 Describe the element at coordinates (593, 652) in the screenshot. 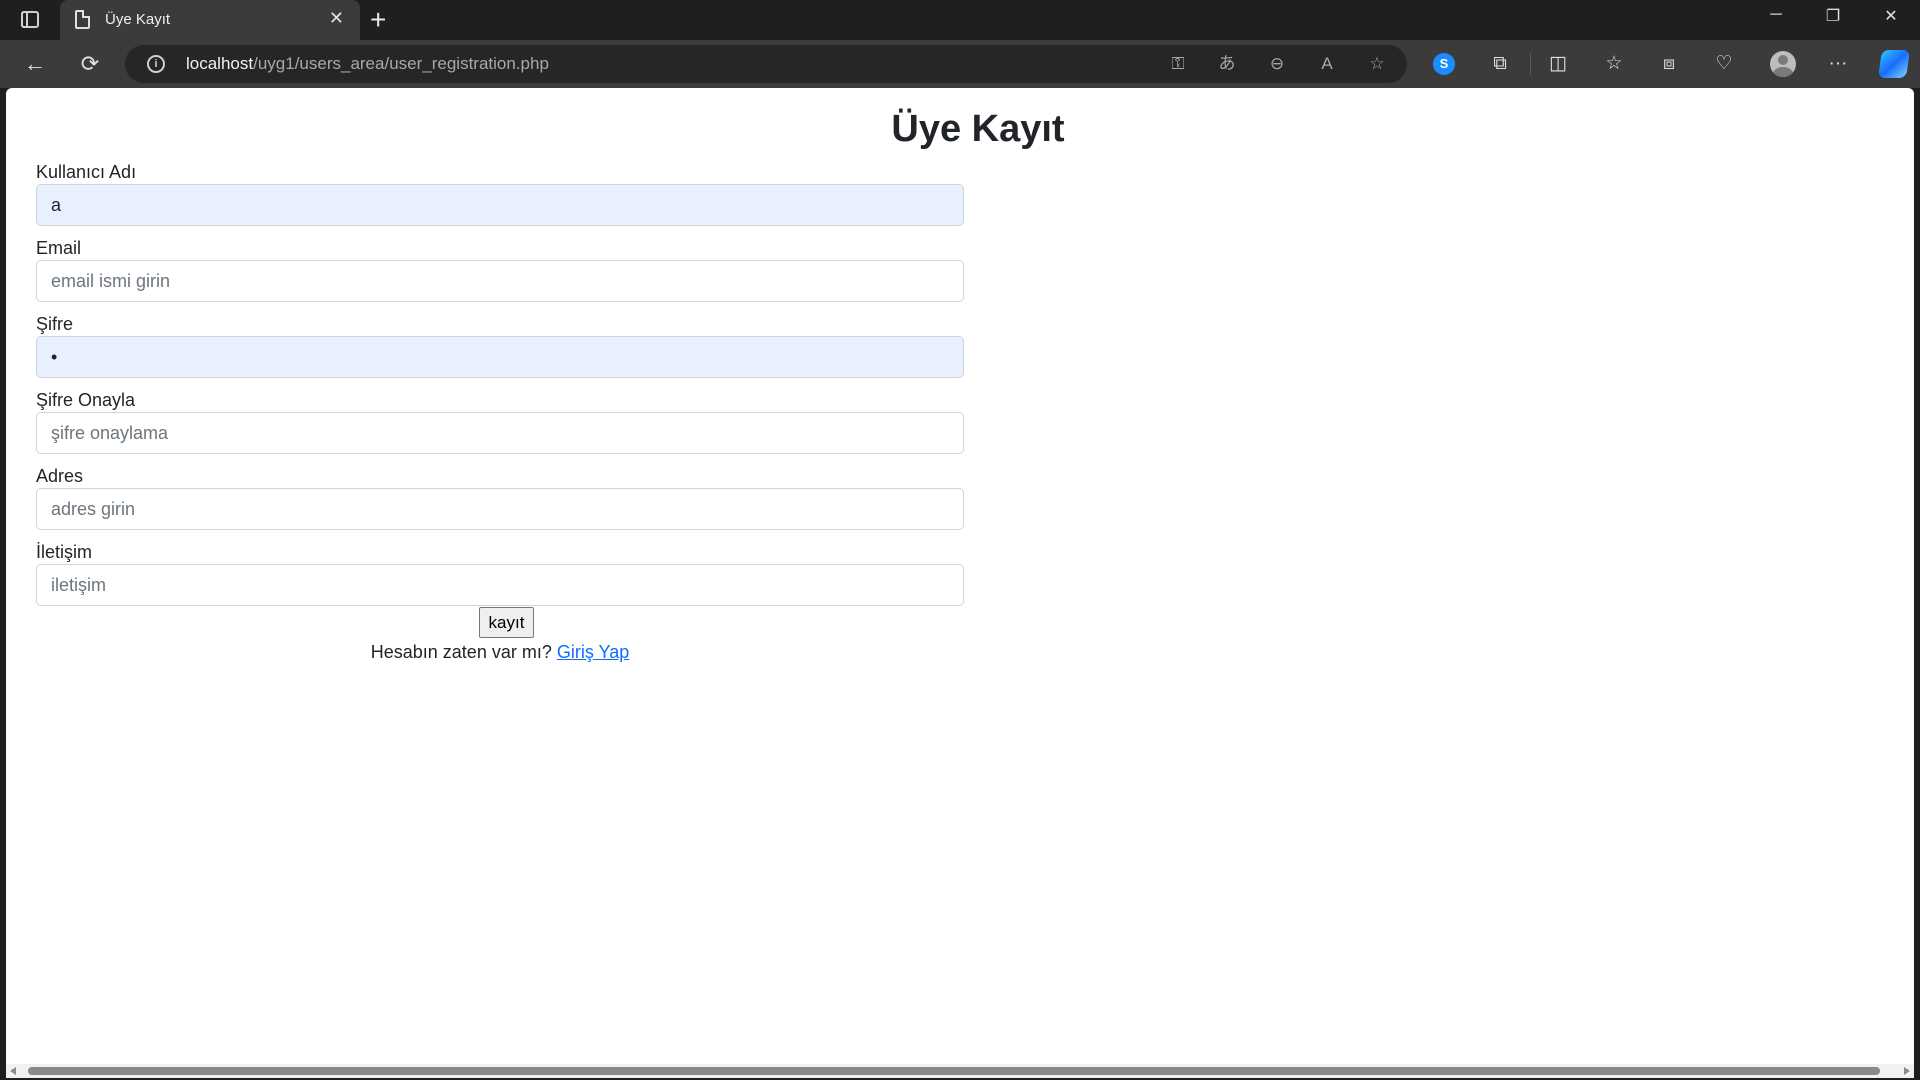

I see `login-link: Giriş Yap` at that location.